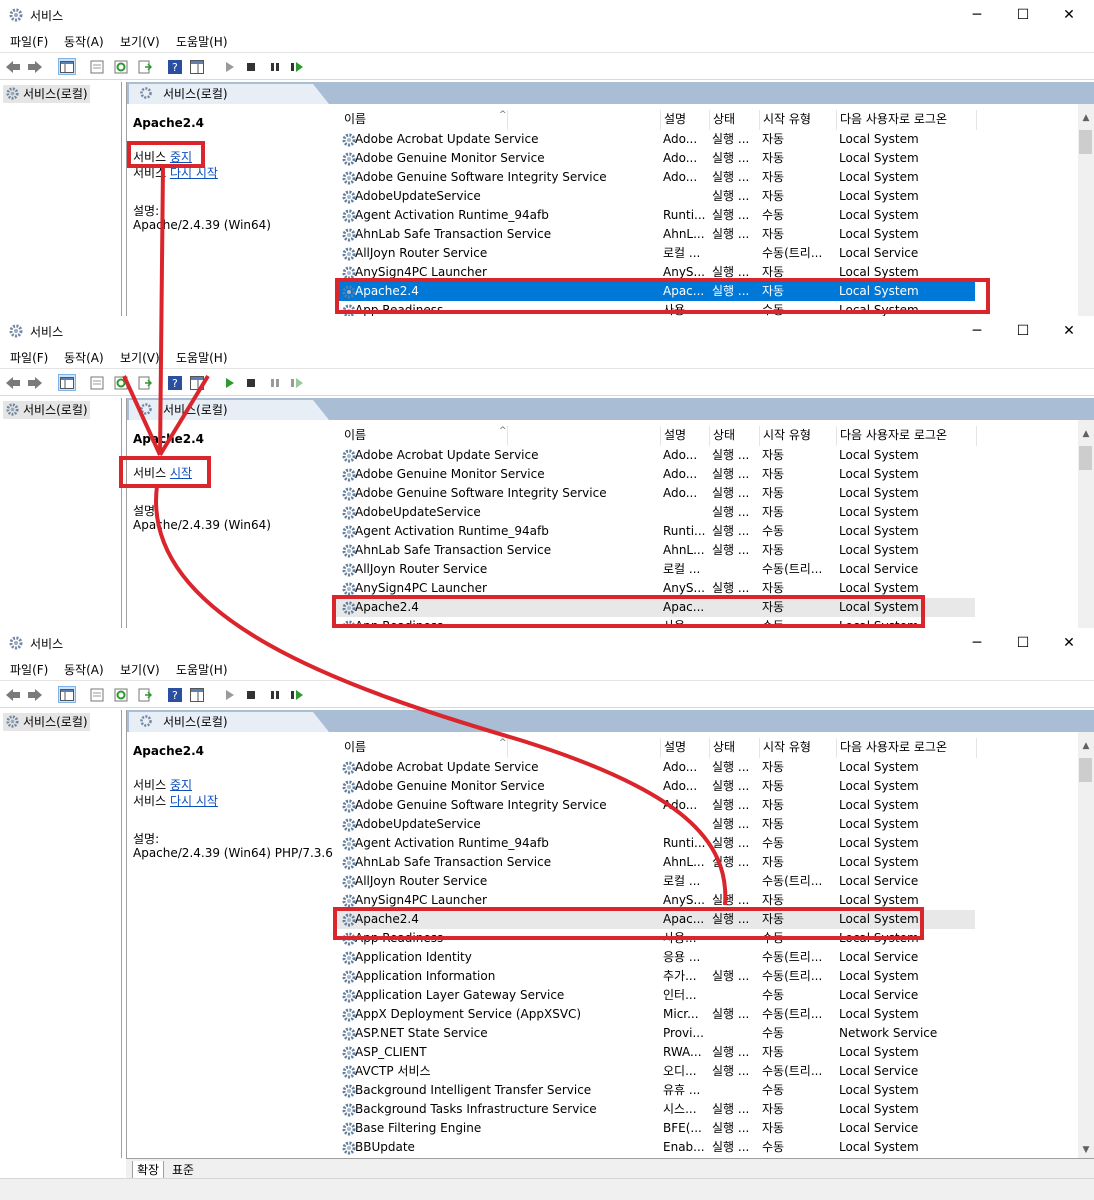  I want to click on service-row-apache: Apache2.4 Apac... 실행 ... 자동 Local System, so click(655, 919).